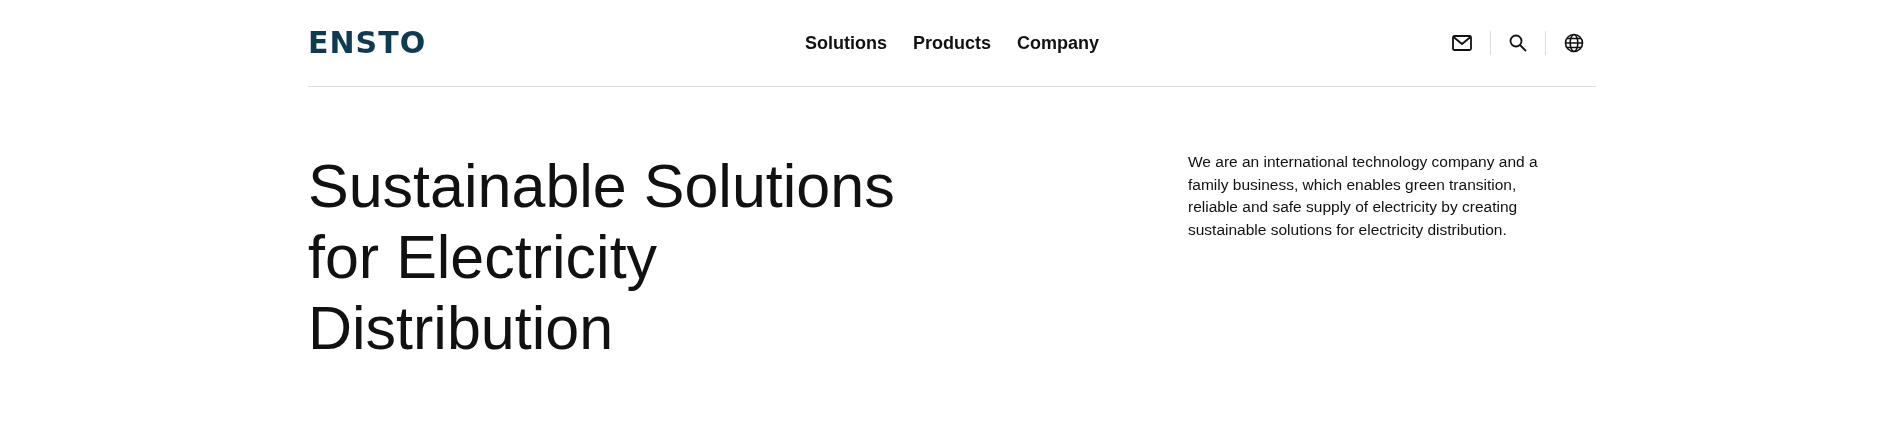  What do you see at coordinates (1518, 43) in the screenshot?
I see `search-icon` at bounding box center [1518, 43].